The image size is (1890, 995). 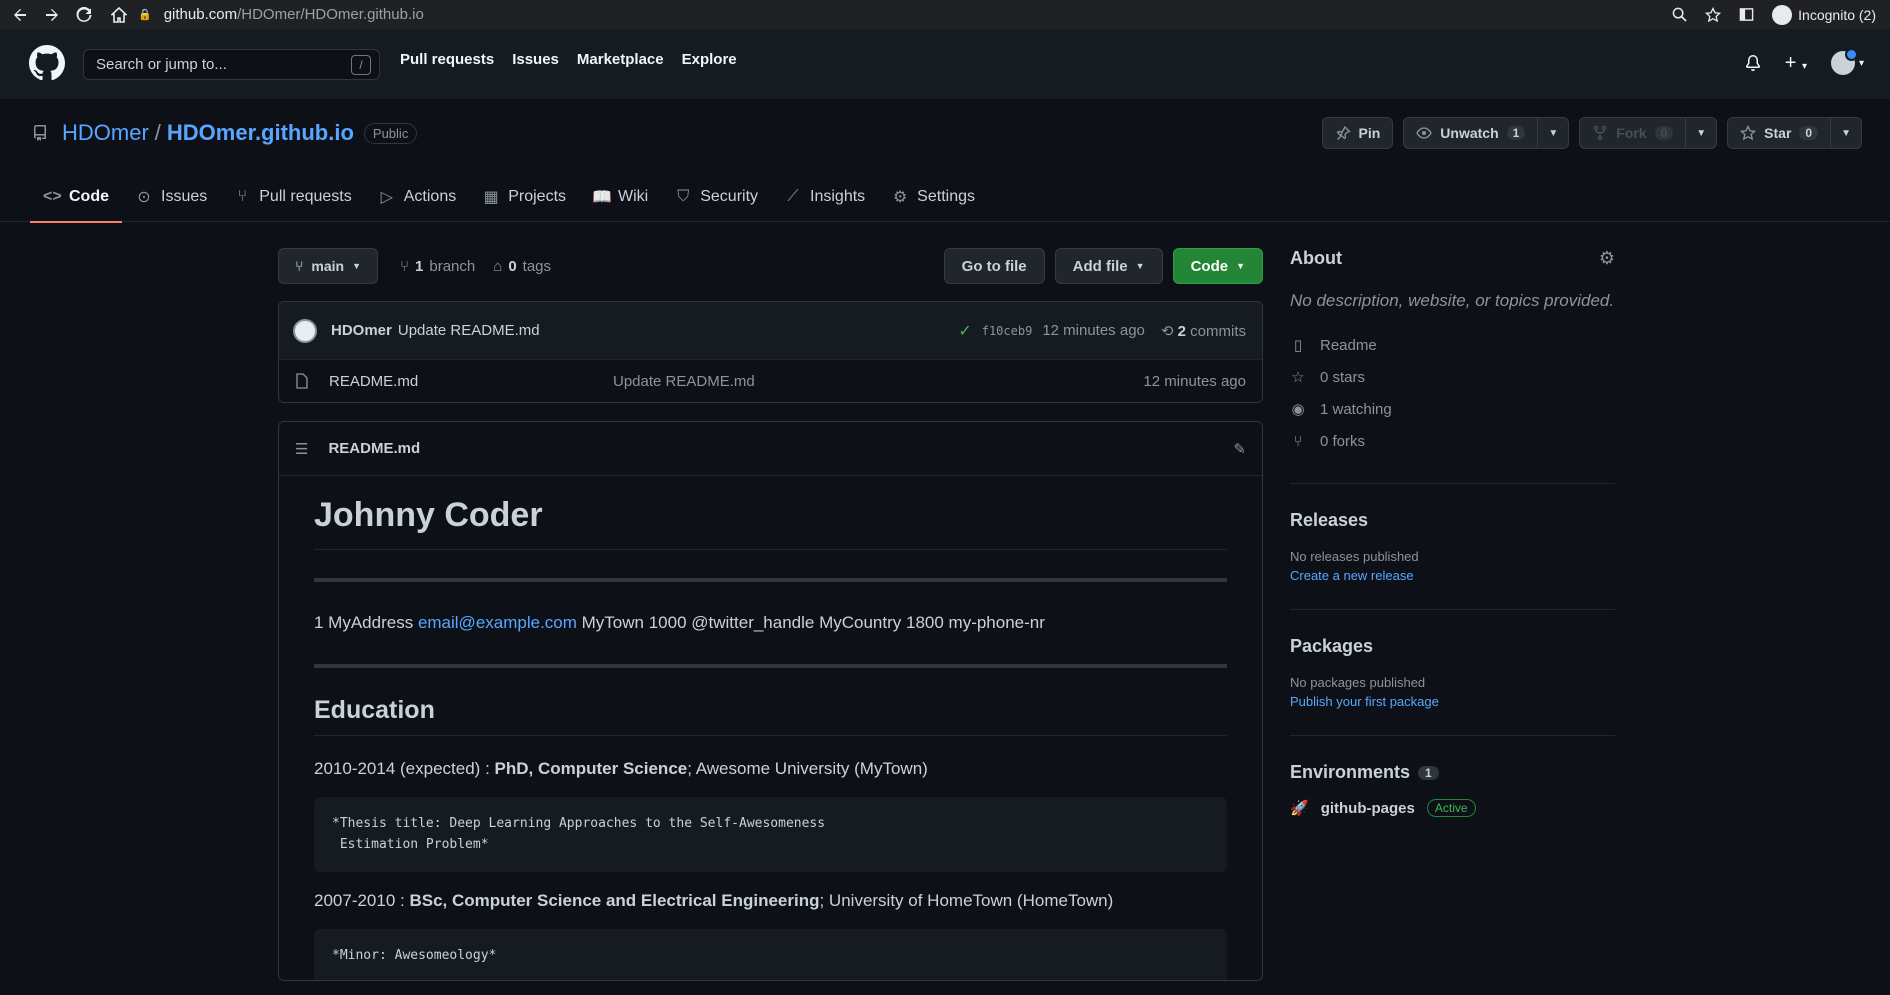 I want to click on unwatch-group: Unwatch 1 ▼, so click(x=1486, y=133).